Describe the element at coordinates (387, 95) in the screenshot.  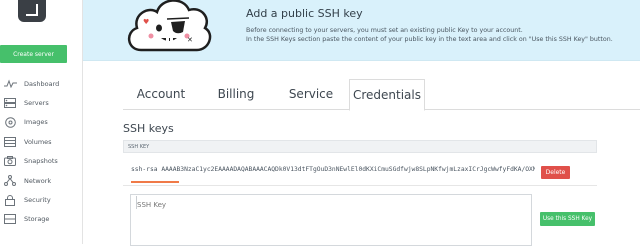
I see `tab-credentials: Credentials` at that location.